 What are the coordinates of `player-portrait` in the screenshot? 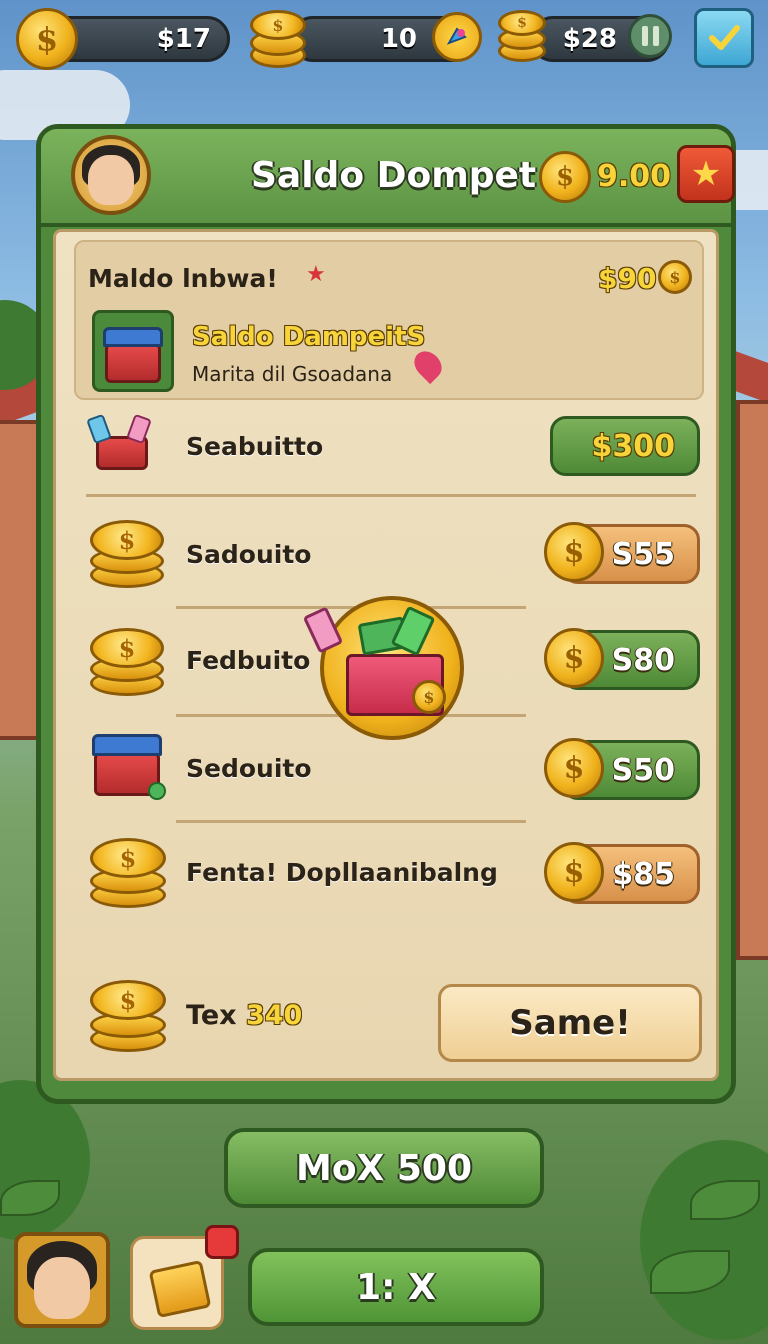 It's located at (62, 1280).